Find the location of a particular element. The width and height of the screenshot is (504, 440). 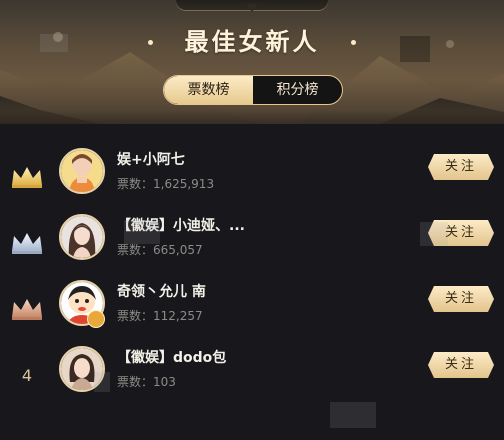

bronze-crown-icon is located at coordinates (27, 309).